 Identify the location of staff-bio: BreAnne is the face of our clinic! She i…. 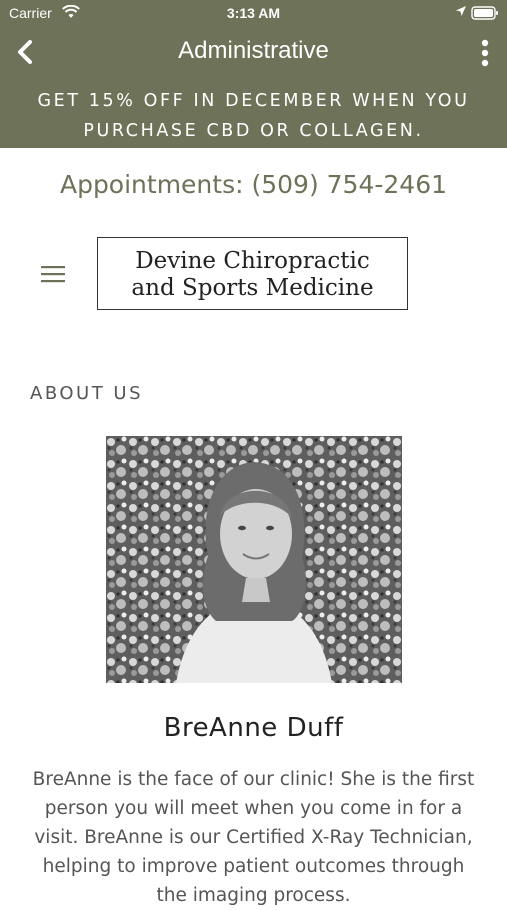
(253, 837).